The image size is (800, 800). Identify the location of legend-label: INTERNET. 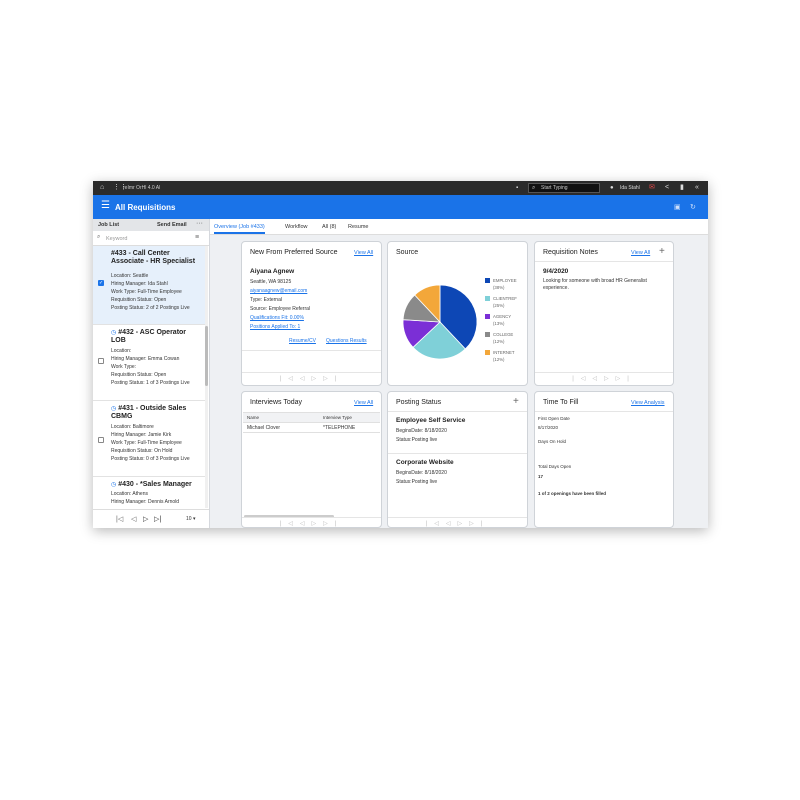
(504, 352).